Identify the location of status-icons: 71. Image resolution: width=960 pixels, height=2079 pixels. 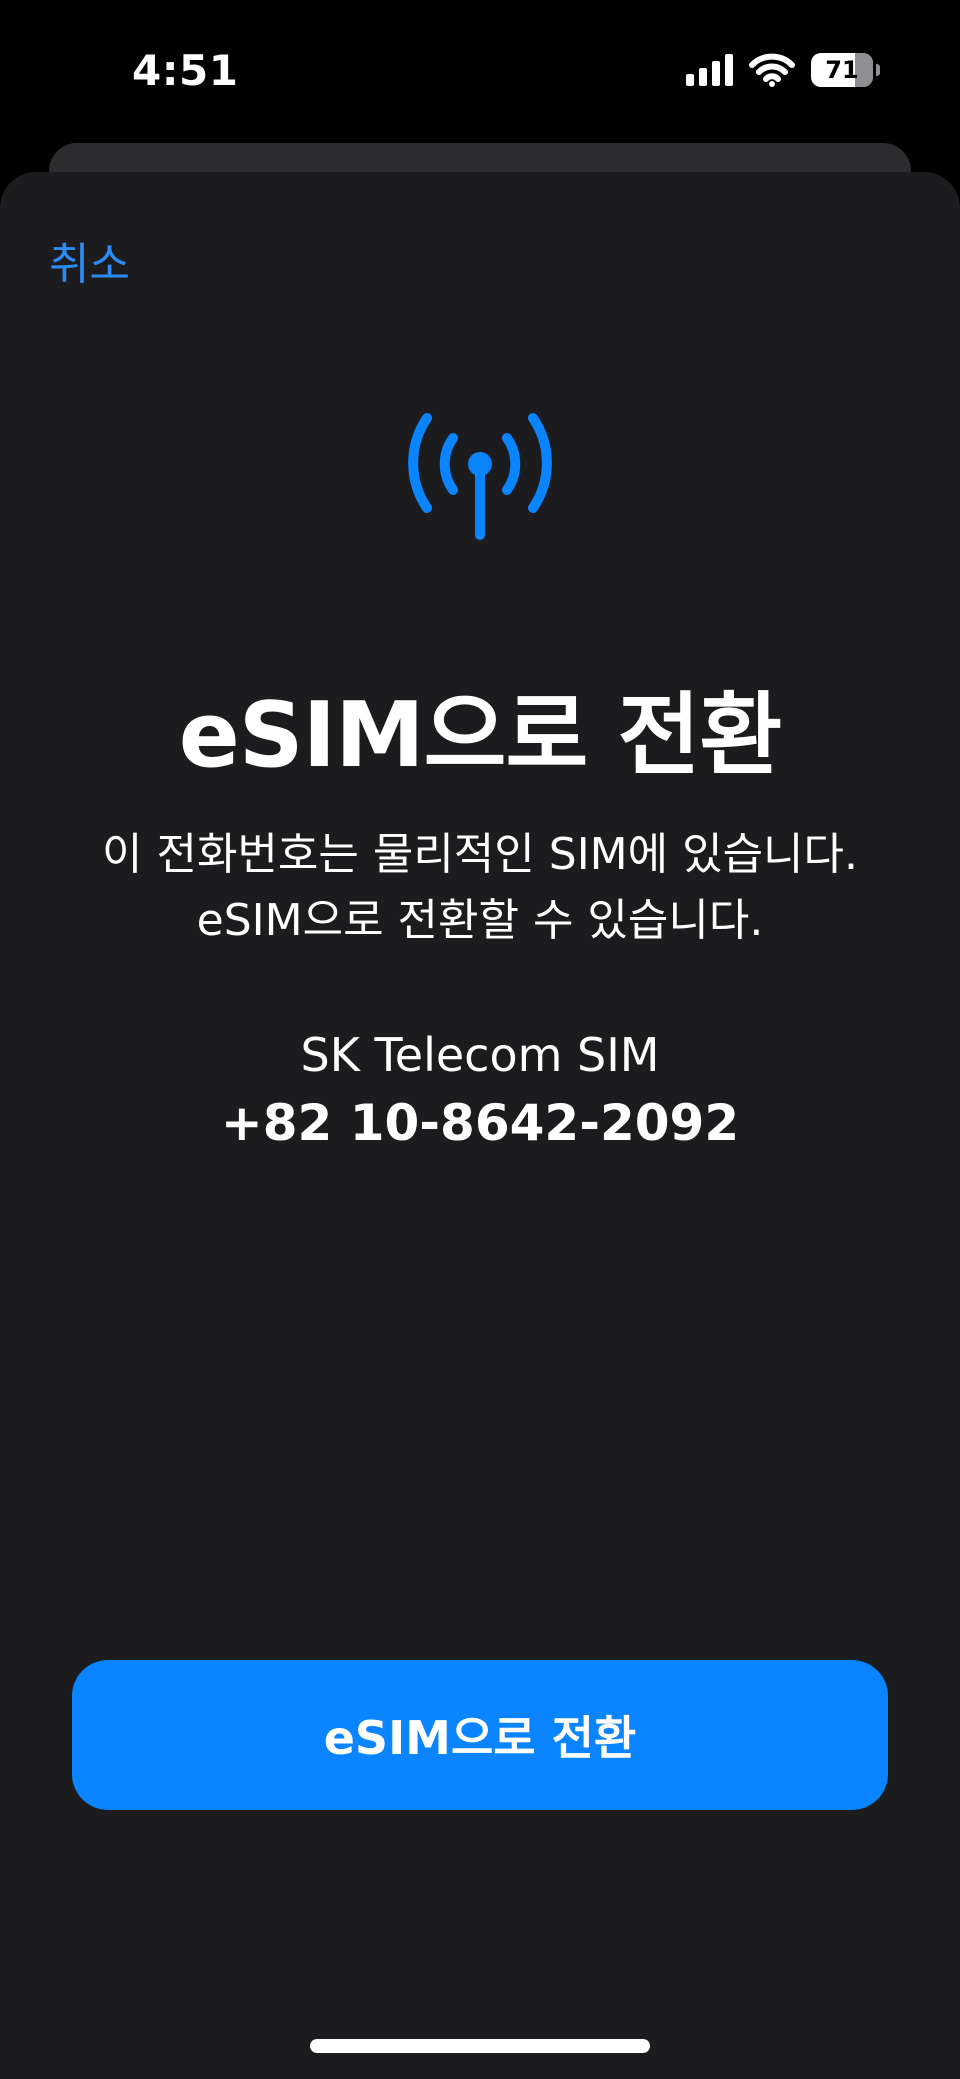
(783, 70).